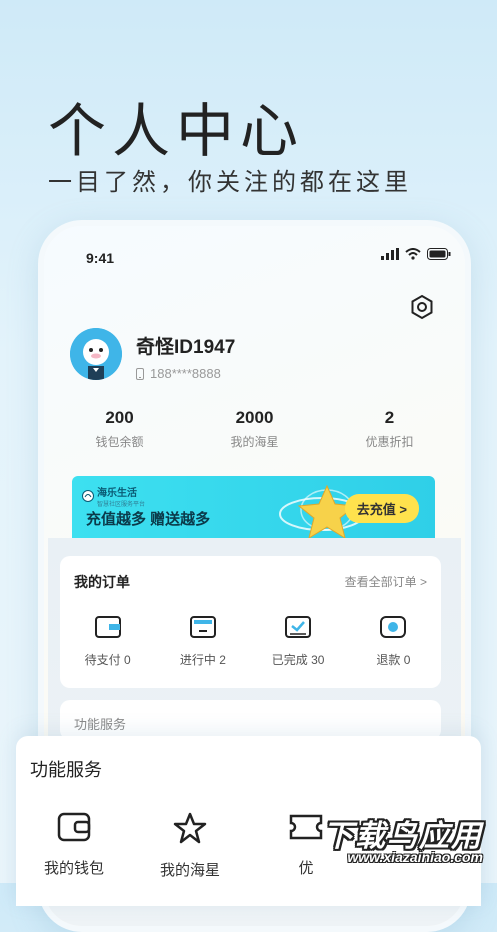 This screenshot has height=932, width=497. Describe the element at coordinates (203, 642) in the screenshot. I see `order-status-in-progress: 进行中 2` at that location.